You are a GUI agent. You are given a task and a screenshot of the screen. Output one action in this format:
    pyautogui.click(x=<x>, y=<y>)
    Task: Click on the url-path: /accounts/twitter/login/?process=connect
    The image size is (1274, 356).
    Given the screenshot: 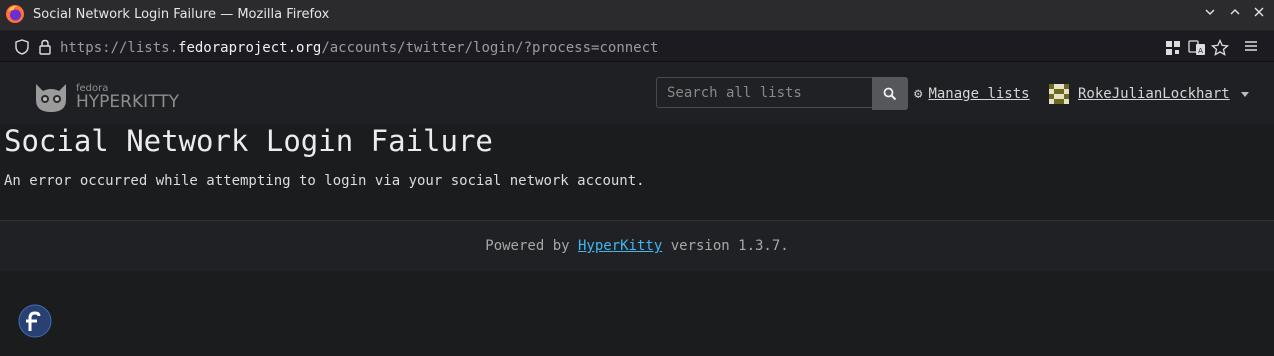 What is the action you would take?
    pyautogui.click(x=490, y=48)
    